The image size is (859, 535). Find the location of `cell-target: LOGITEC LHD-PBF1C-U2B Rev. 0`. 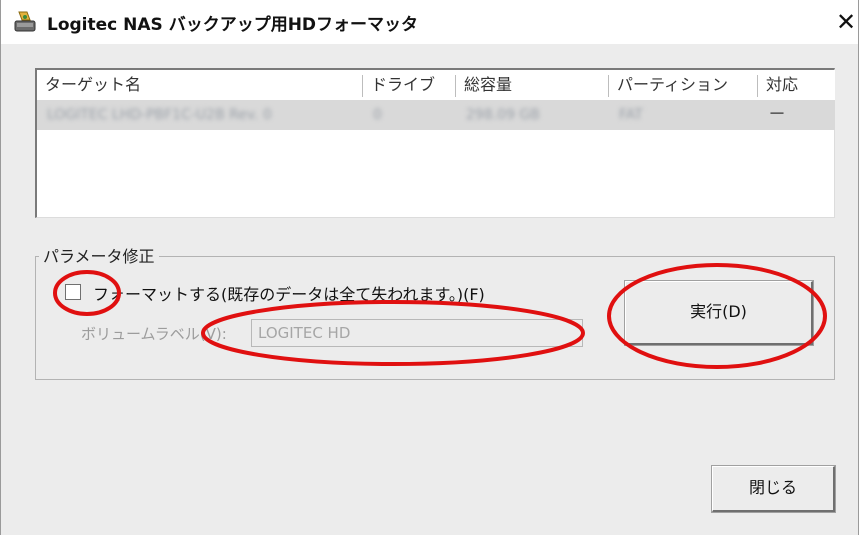

cell-target: LOGITEC LHD-PBF1C-U2B Rev. 0 is located at coordinates (159, 115).